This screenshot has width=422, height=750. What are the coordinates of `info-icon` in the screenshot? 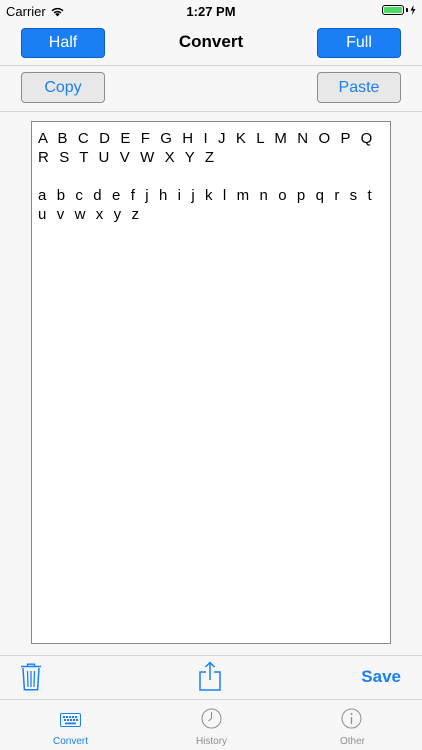 It's located at (351, 718).